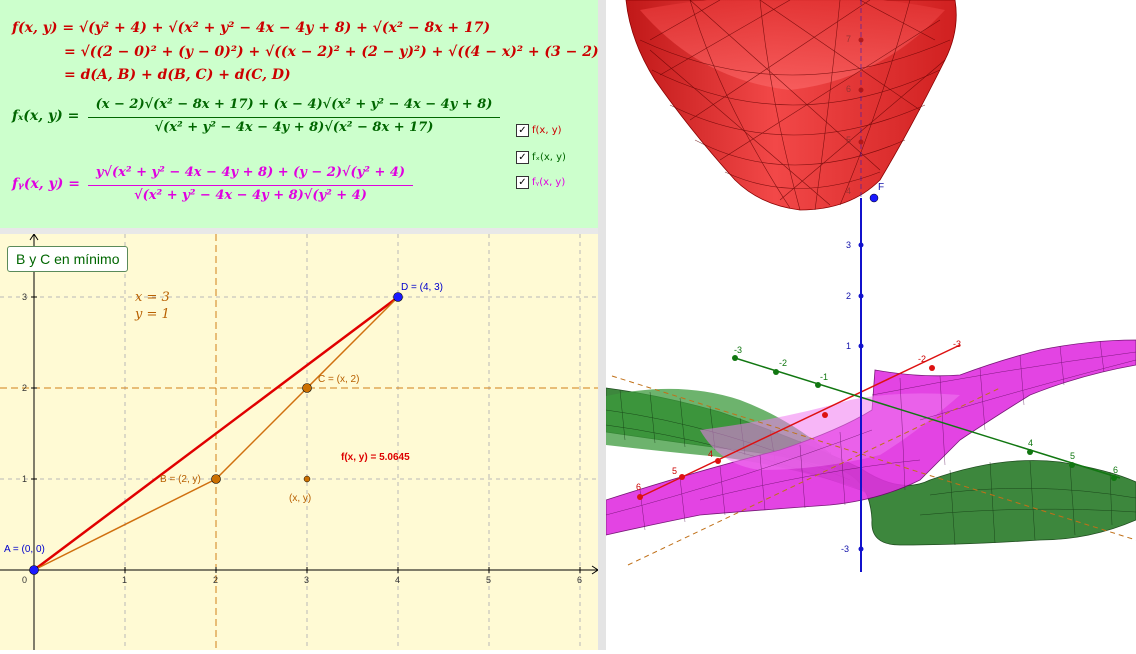 This screenshot has width=1136, height=654. I want to click on f-definition-line3: = d(A, B) + d(B, C) + d(C, D), so click(177, 75).